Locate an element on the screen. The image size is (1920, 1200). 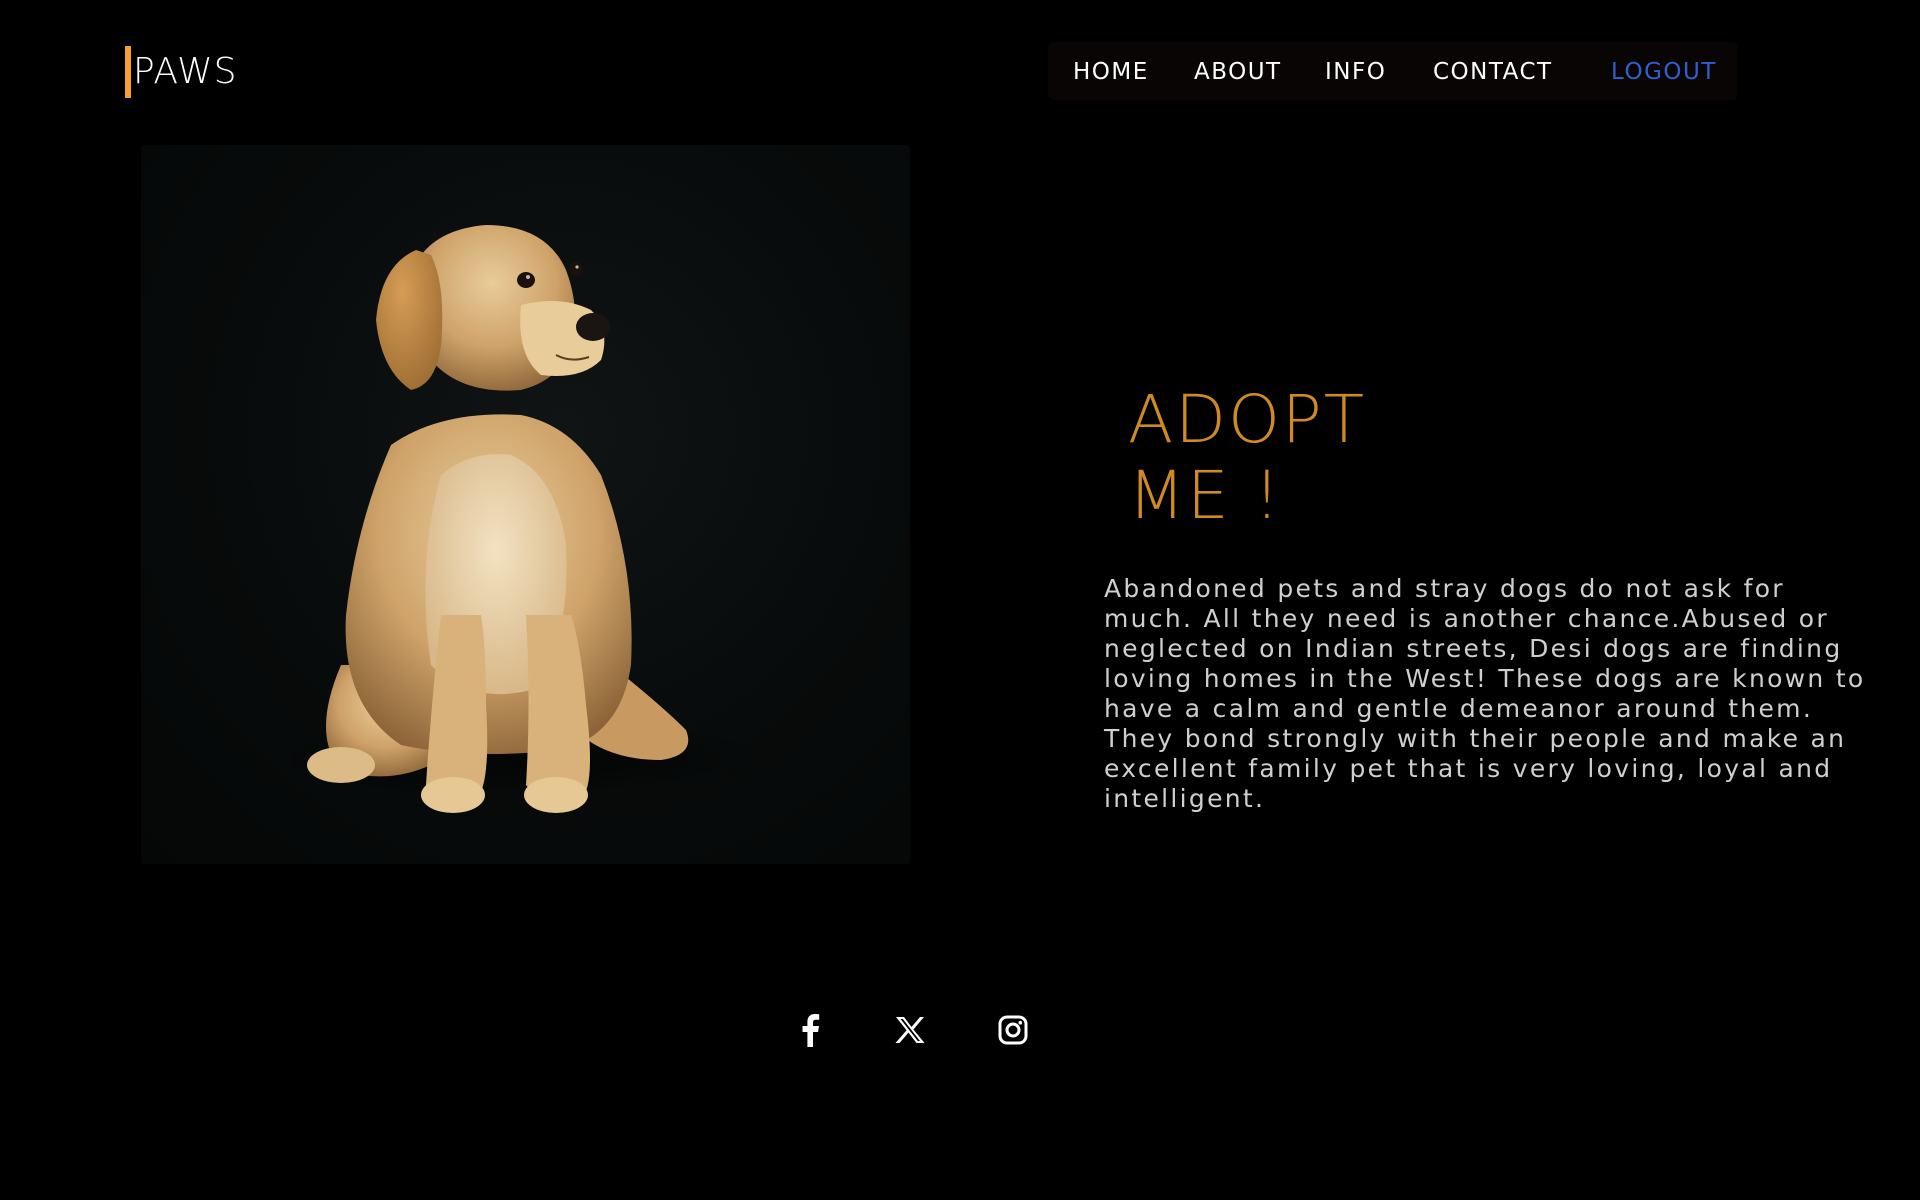
instagram-icon is located at coordinates (1013, 1030).